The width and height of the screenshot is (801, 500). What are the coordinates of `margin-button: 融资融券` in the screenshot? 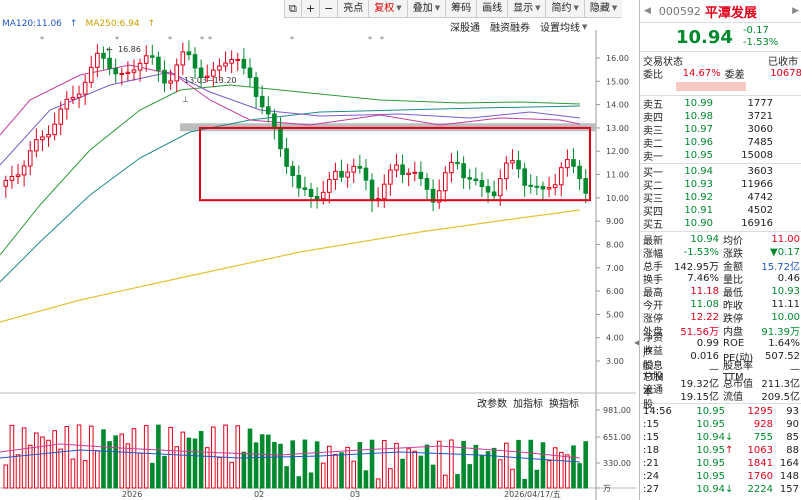 It's located at (510, 26).